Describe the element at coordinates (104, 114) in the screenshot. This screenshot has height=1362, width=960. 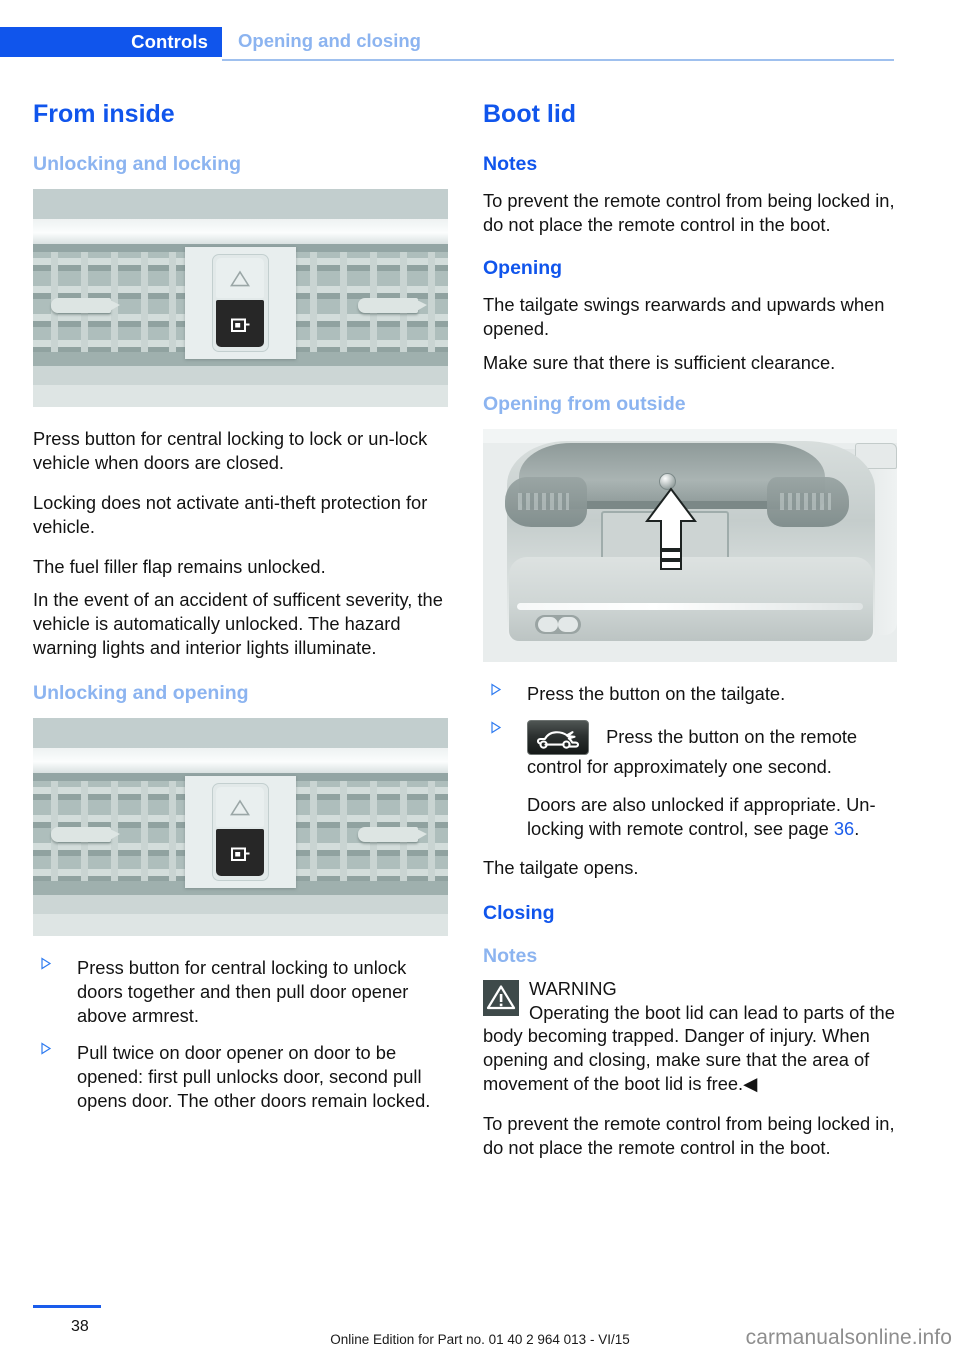
I see `page-title-from-inside: From inside` at that location.